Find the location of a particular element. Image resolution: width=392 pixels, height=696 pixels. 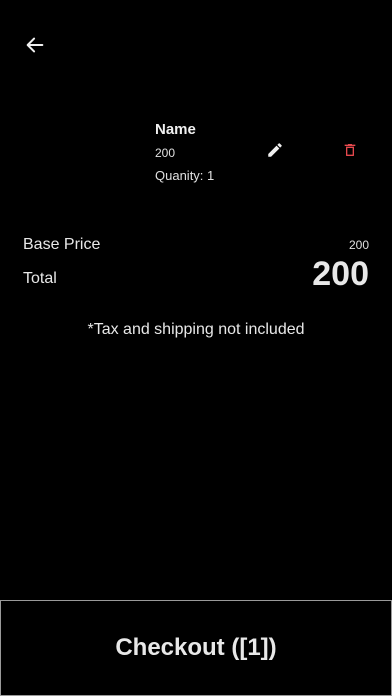

back-button is located at coordinates (35, 47).